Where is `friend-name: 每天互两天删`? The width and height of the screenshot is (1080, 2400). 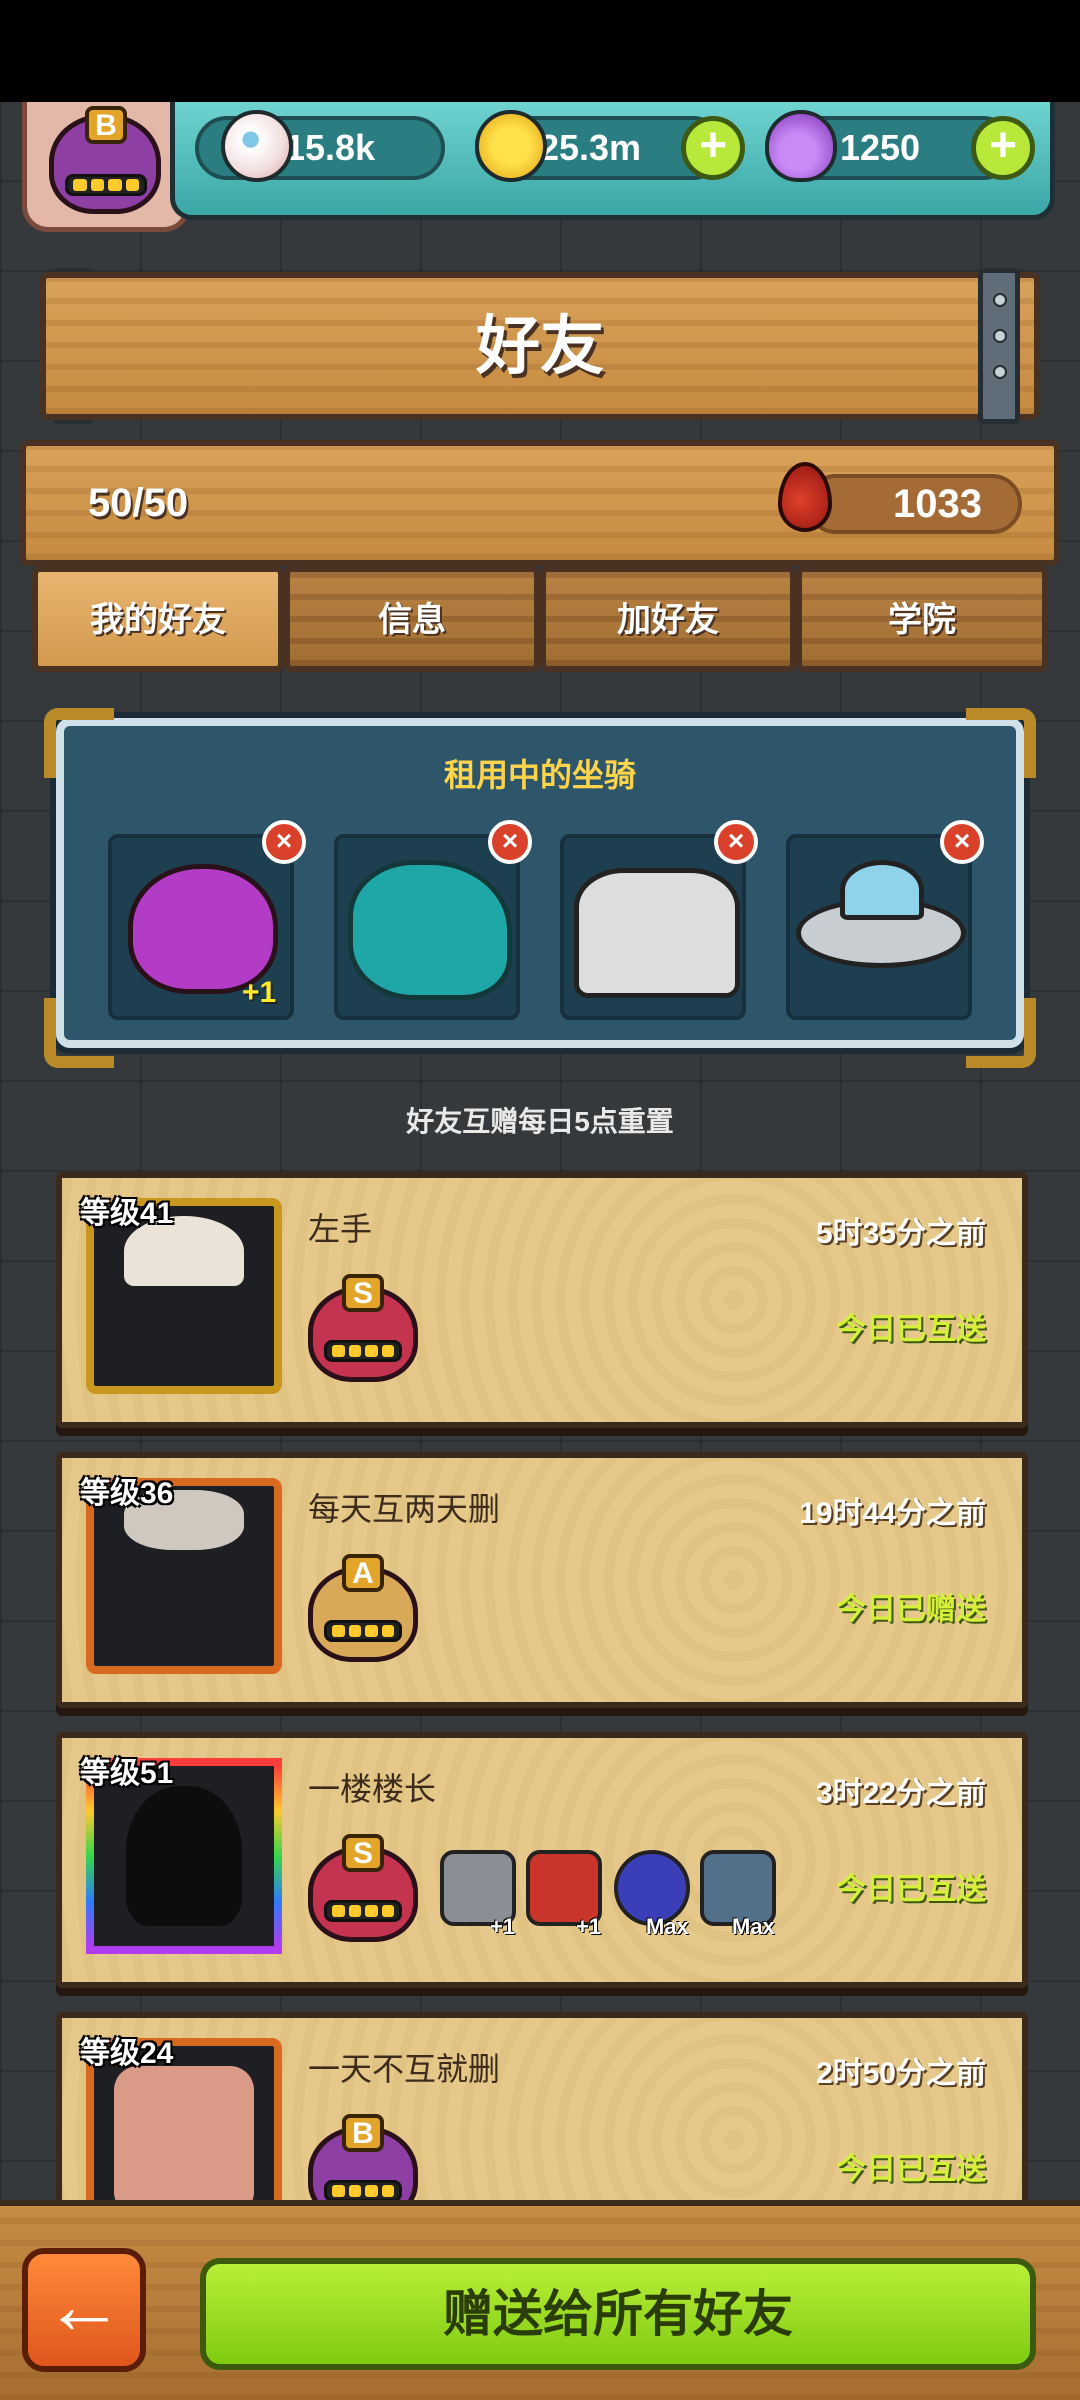 friend-name: 每天互两天删 is located at coordinates (404, 1509).